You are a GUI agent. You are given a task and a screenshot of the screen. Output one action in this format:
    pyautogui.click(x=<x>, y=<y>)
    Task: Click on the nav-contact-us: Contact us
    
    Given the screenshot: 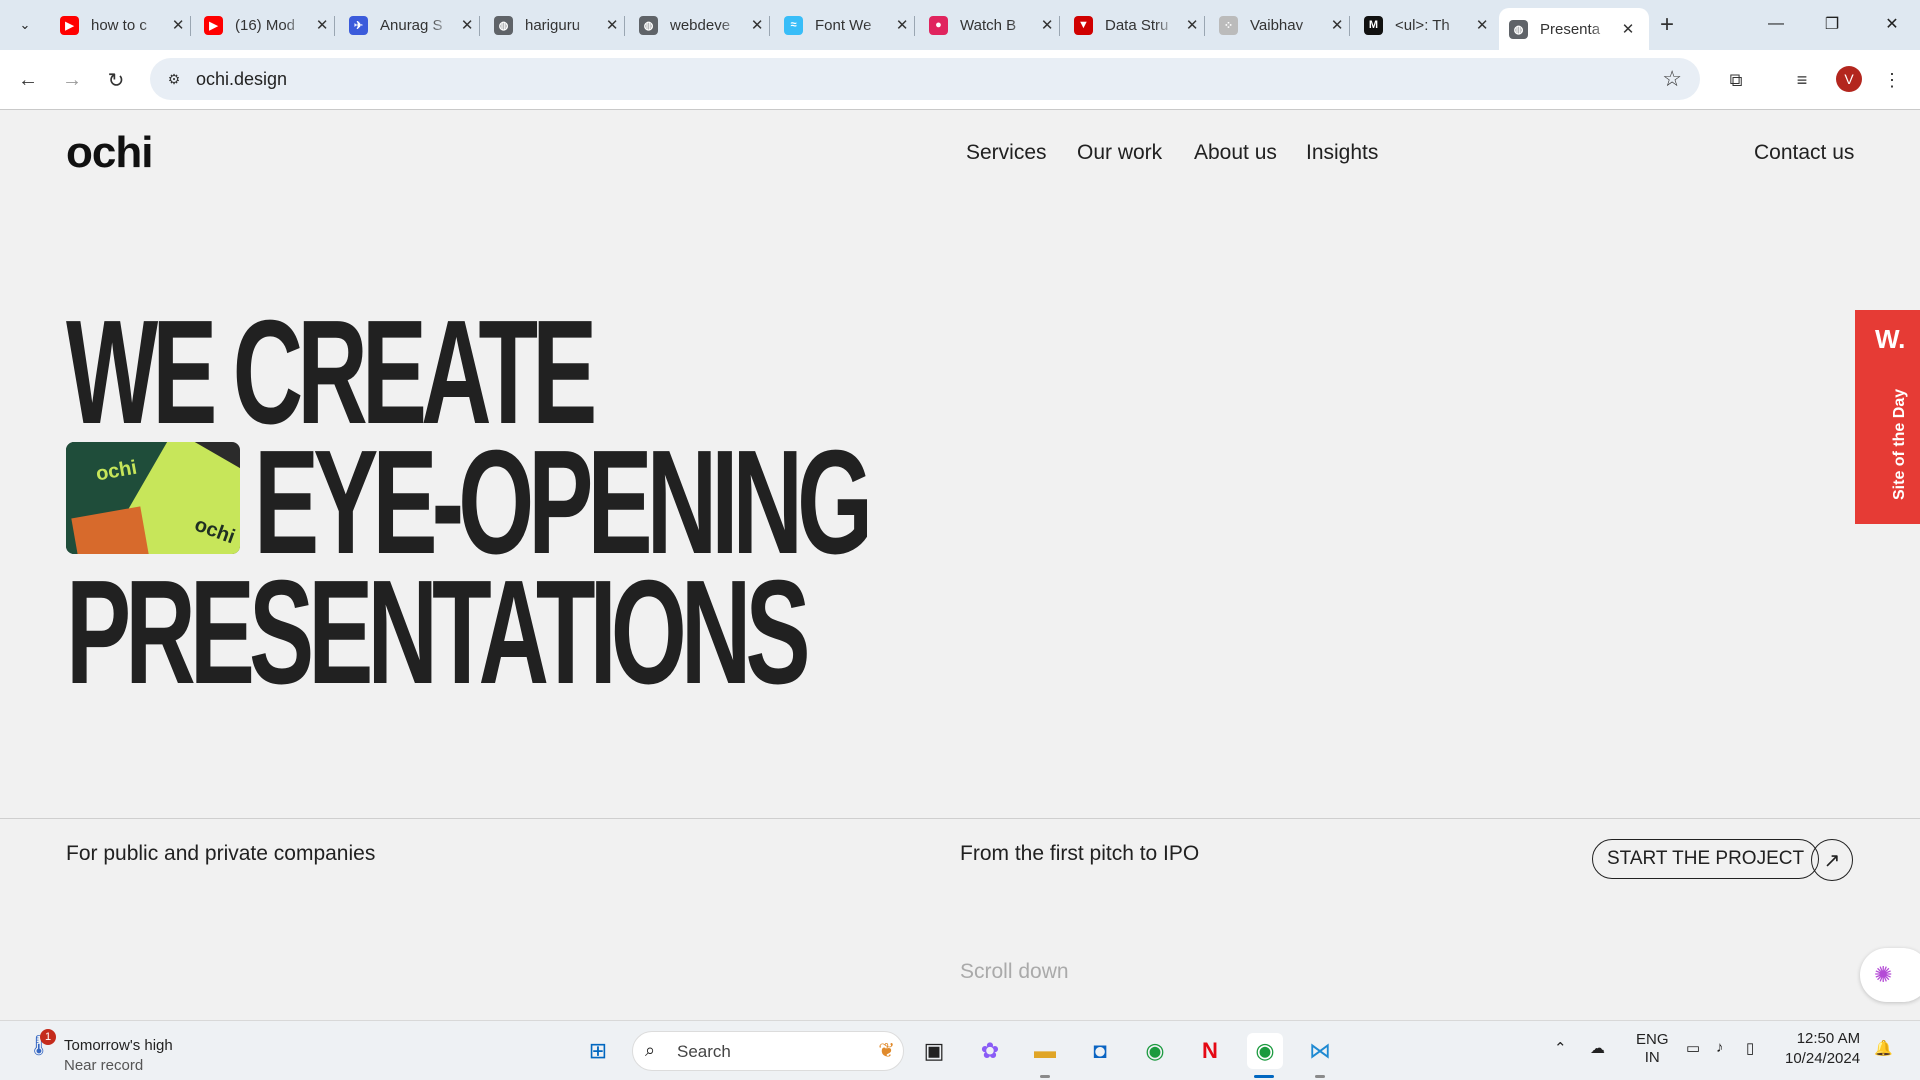 What is the action you would take?
    pyautogui.click(x=1804, y=153)
    